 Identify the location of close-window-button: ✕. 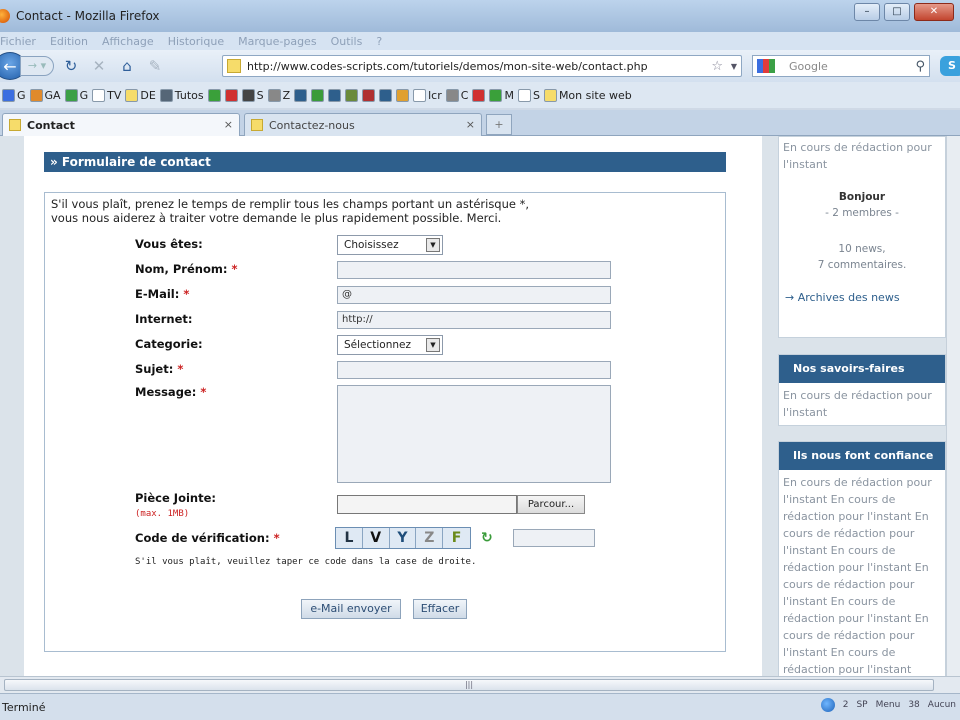
(934, 12).